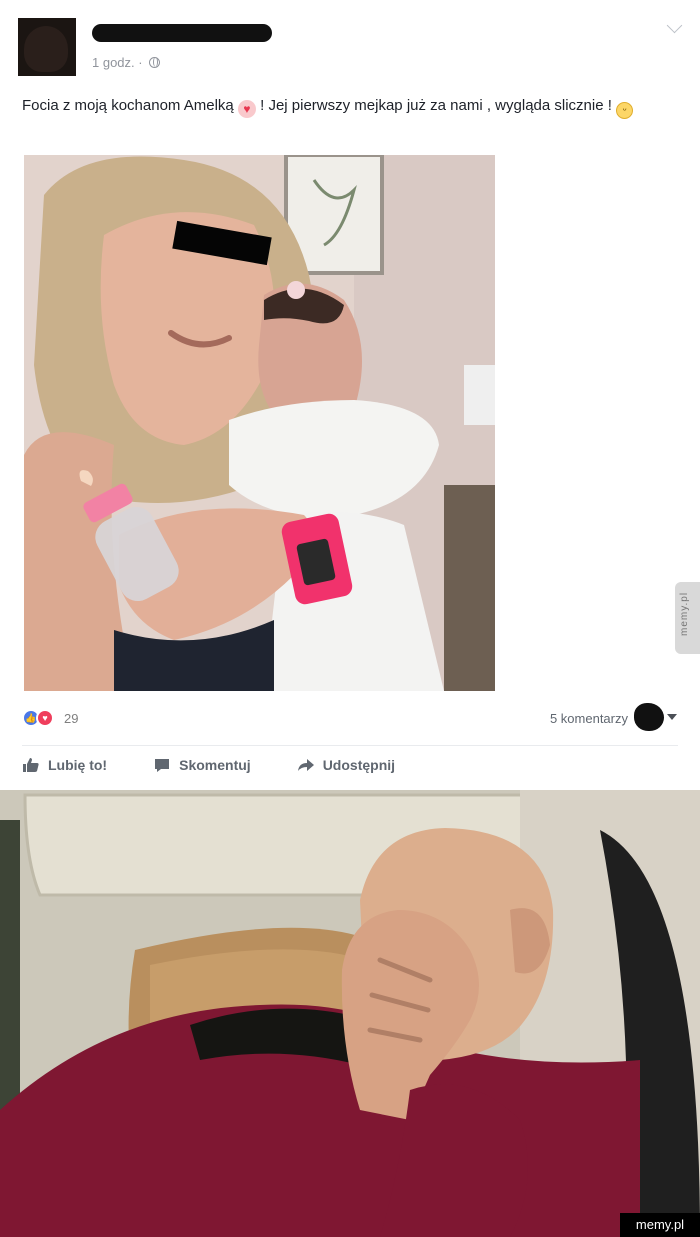 This screenshot has width=700, height=1237. I want to click on share-button: Udostępnij, so click(346, 765).